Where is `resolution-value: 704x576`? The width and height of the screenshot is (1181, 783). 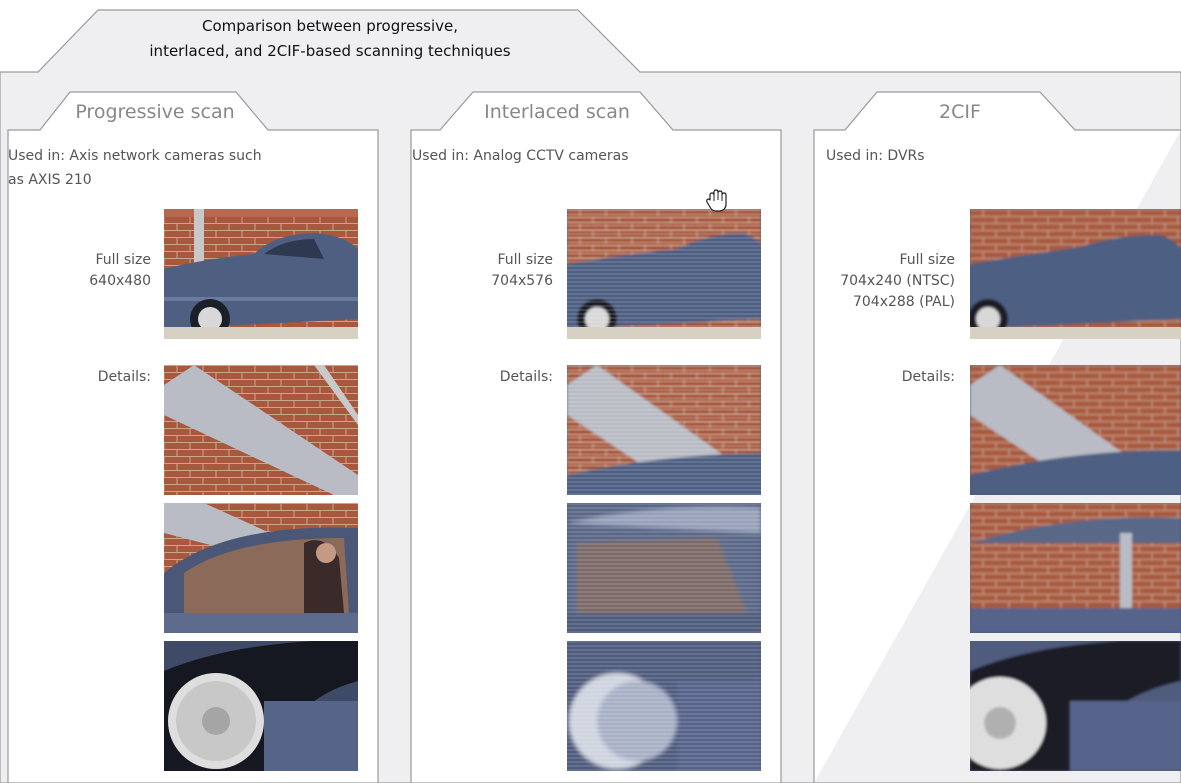
resolution-value: 704x576 is located at coordinates (522, 281).